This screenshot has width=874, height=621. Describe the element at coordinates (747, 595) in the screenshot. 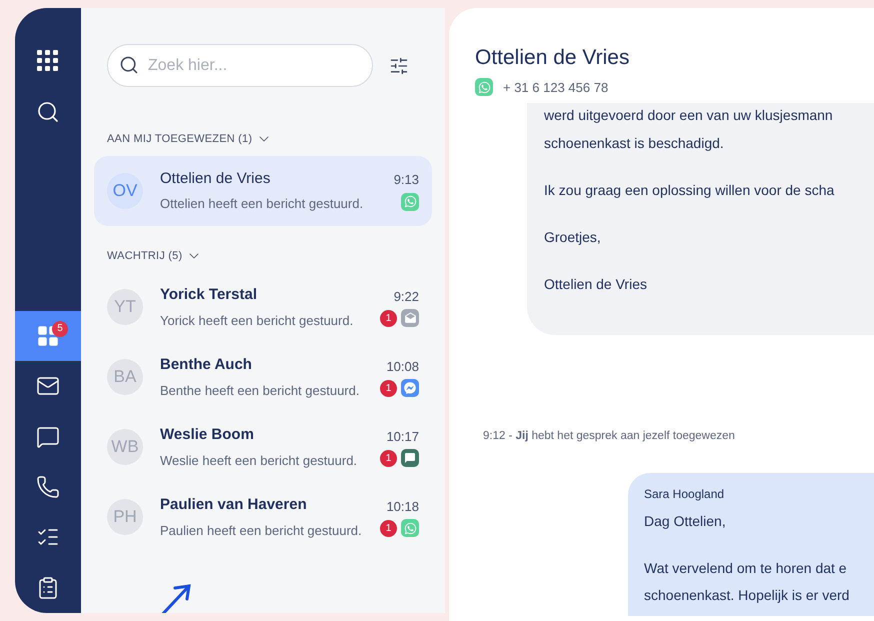

I see `message-text: schoenenkast. Hopelijk is er verd` at that location.